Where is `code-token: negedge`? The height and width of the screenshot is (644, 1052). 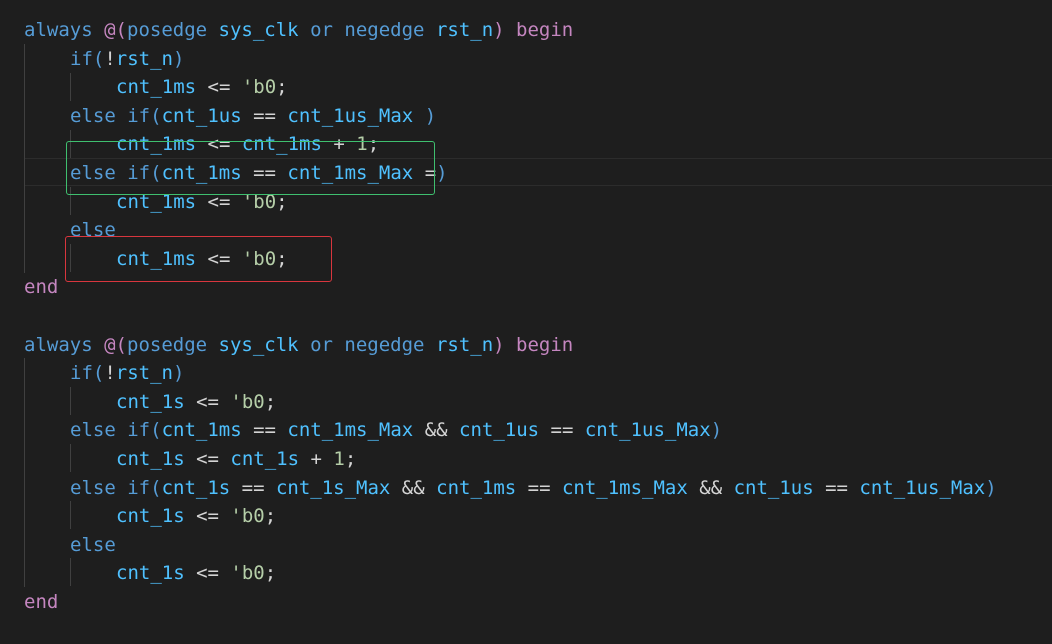 code-token: negedge is located at coordinates (384, 30).